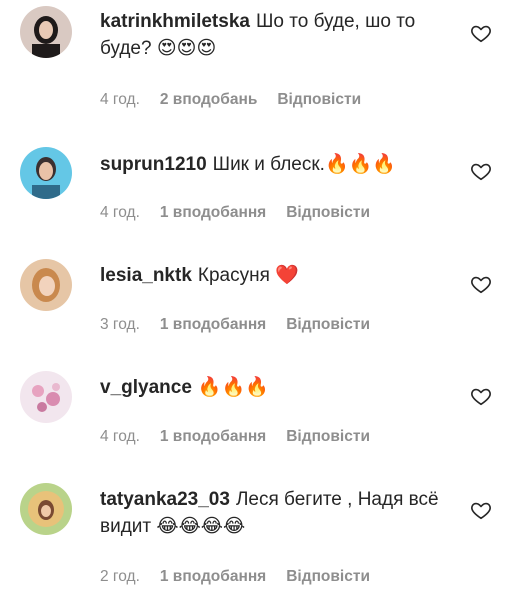 This screenshot has height=600, width=530. I want to click on comment-body: Шик и блеск., so click(268, 164).